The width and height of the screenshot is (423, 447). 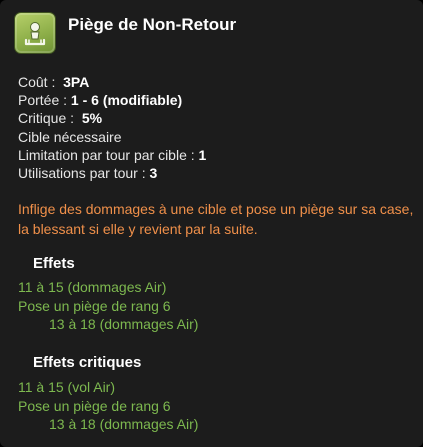 What do you see at coordinates (92, 118) in the screenshot?
I see `stat-critical-value: 5%` at bounding box center [92, 118].